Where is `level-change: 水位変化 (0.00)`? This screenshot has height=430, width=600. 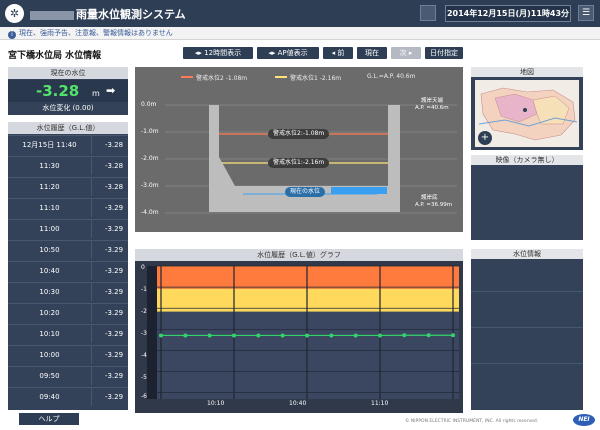
level-change: 水位変化 (0.00) is located at coordinates (68, 108).